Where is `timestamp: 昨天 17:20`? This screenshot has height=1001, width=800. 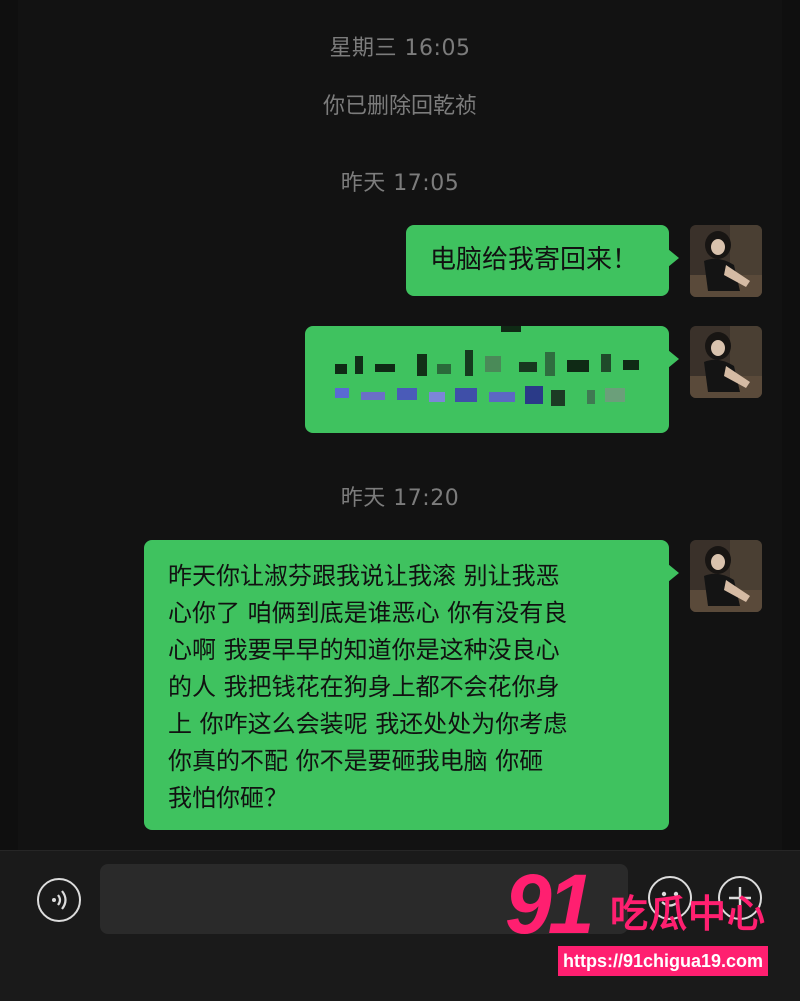 timestamp: 昨天 17:20 is located at coordinates (400, 498).